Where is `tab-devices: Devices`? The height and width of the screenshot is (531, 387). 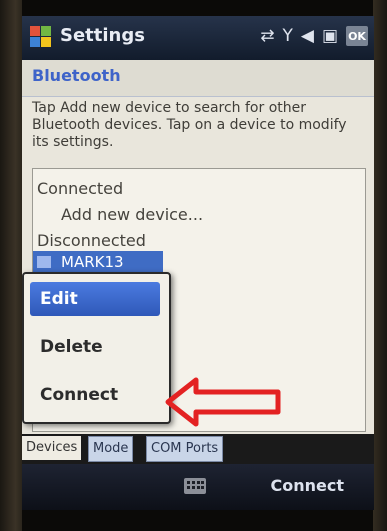
tab-devices: Devices is located at coordinates (52, 448).